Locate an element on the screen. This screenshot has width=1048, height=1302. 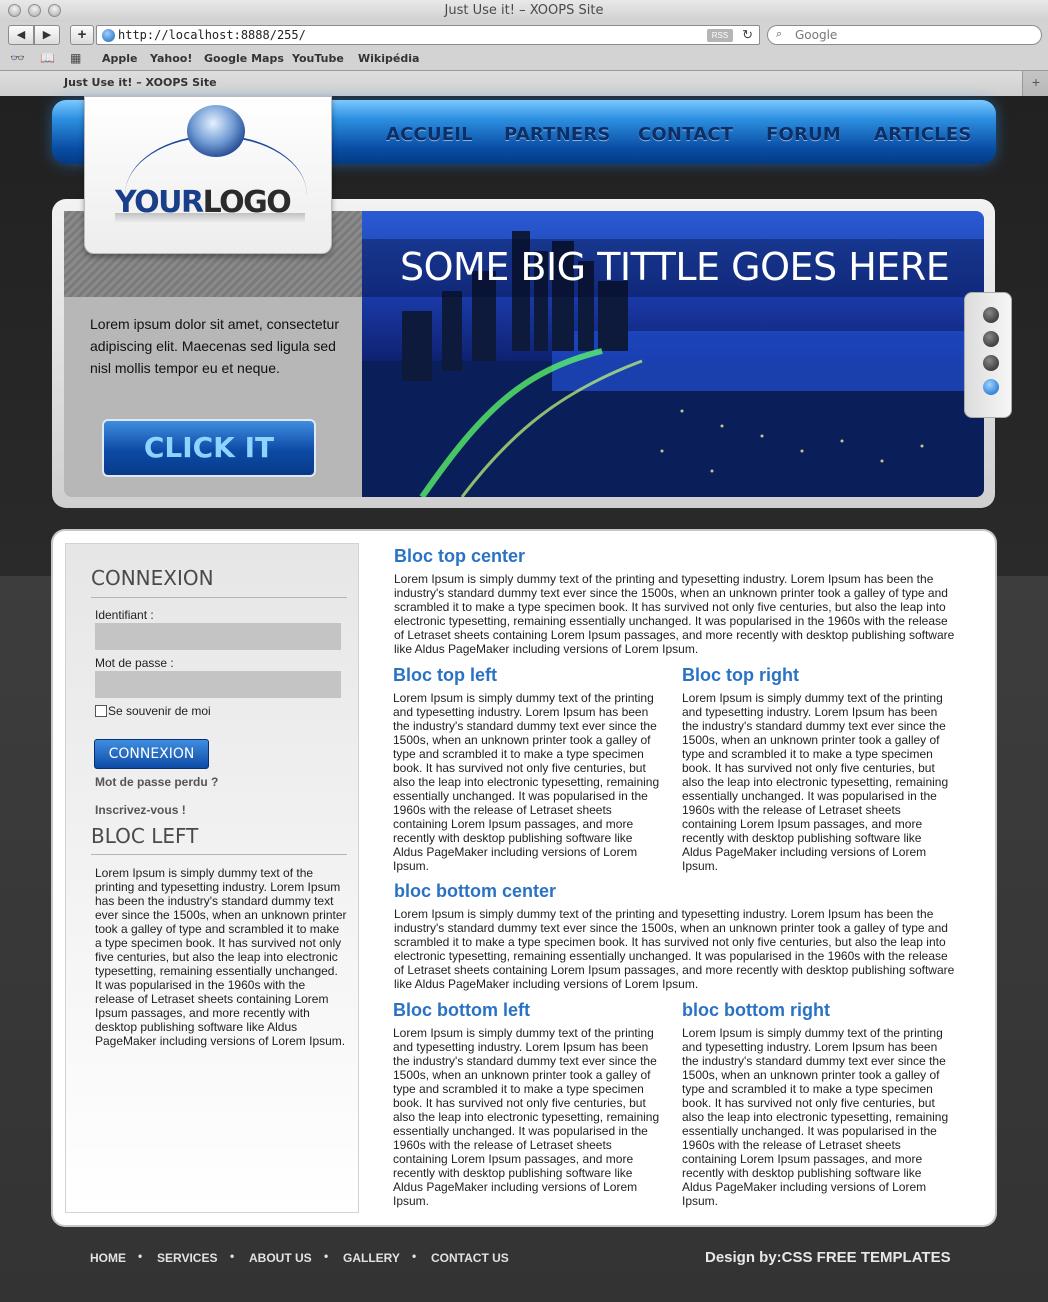
close-window-button is located at coordinates (14, 10).